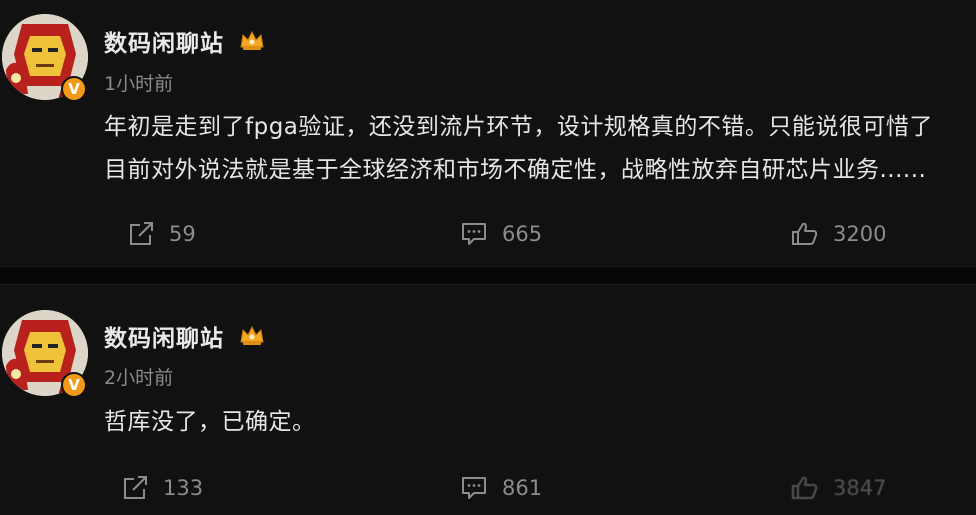 This screenshot has height=515, width=976. I want to click on content-line: 哲库没了，已确定。, so click(210, 422).